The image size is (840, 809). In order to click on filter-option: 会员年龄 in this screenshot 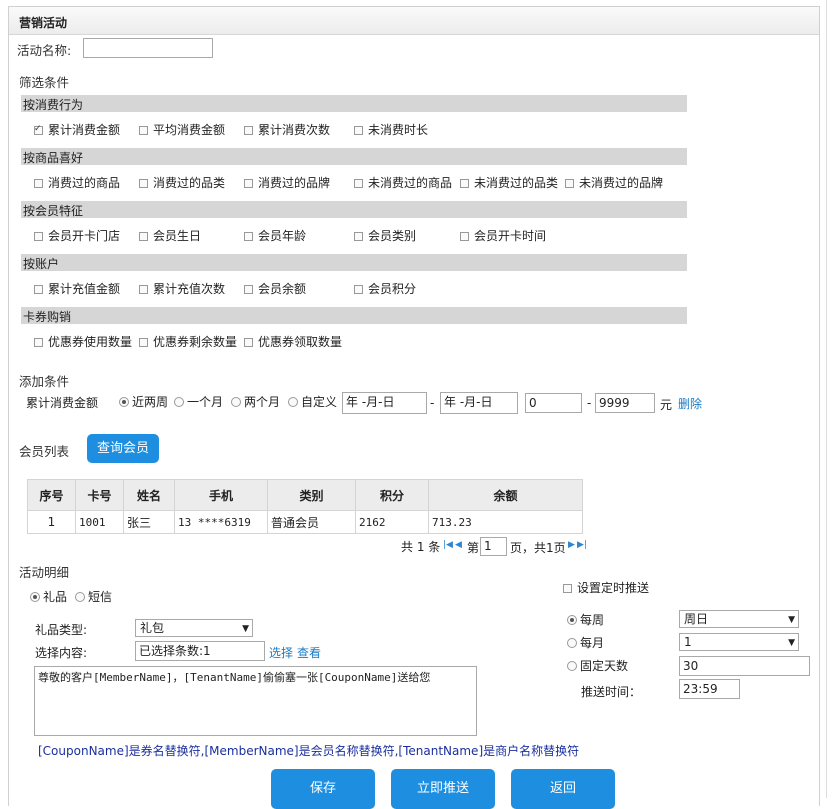, I will do `click(275, 236)`.